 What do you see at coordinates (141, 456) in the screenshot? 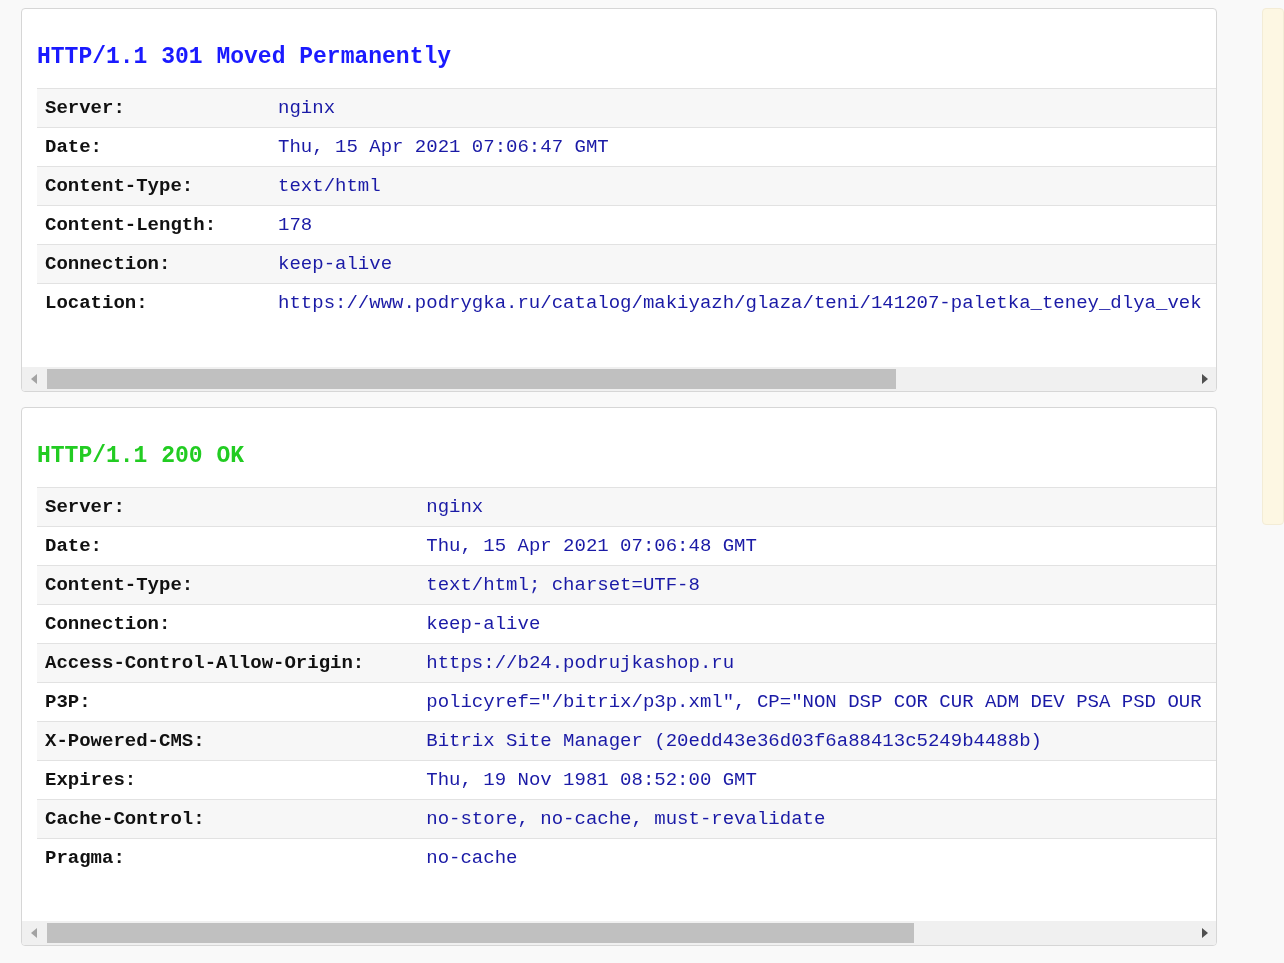
I see `status-line: HTTP/1.1 200 OK` at bounding box center [141, 456].